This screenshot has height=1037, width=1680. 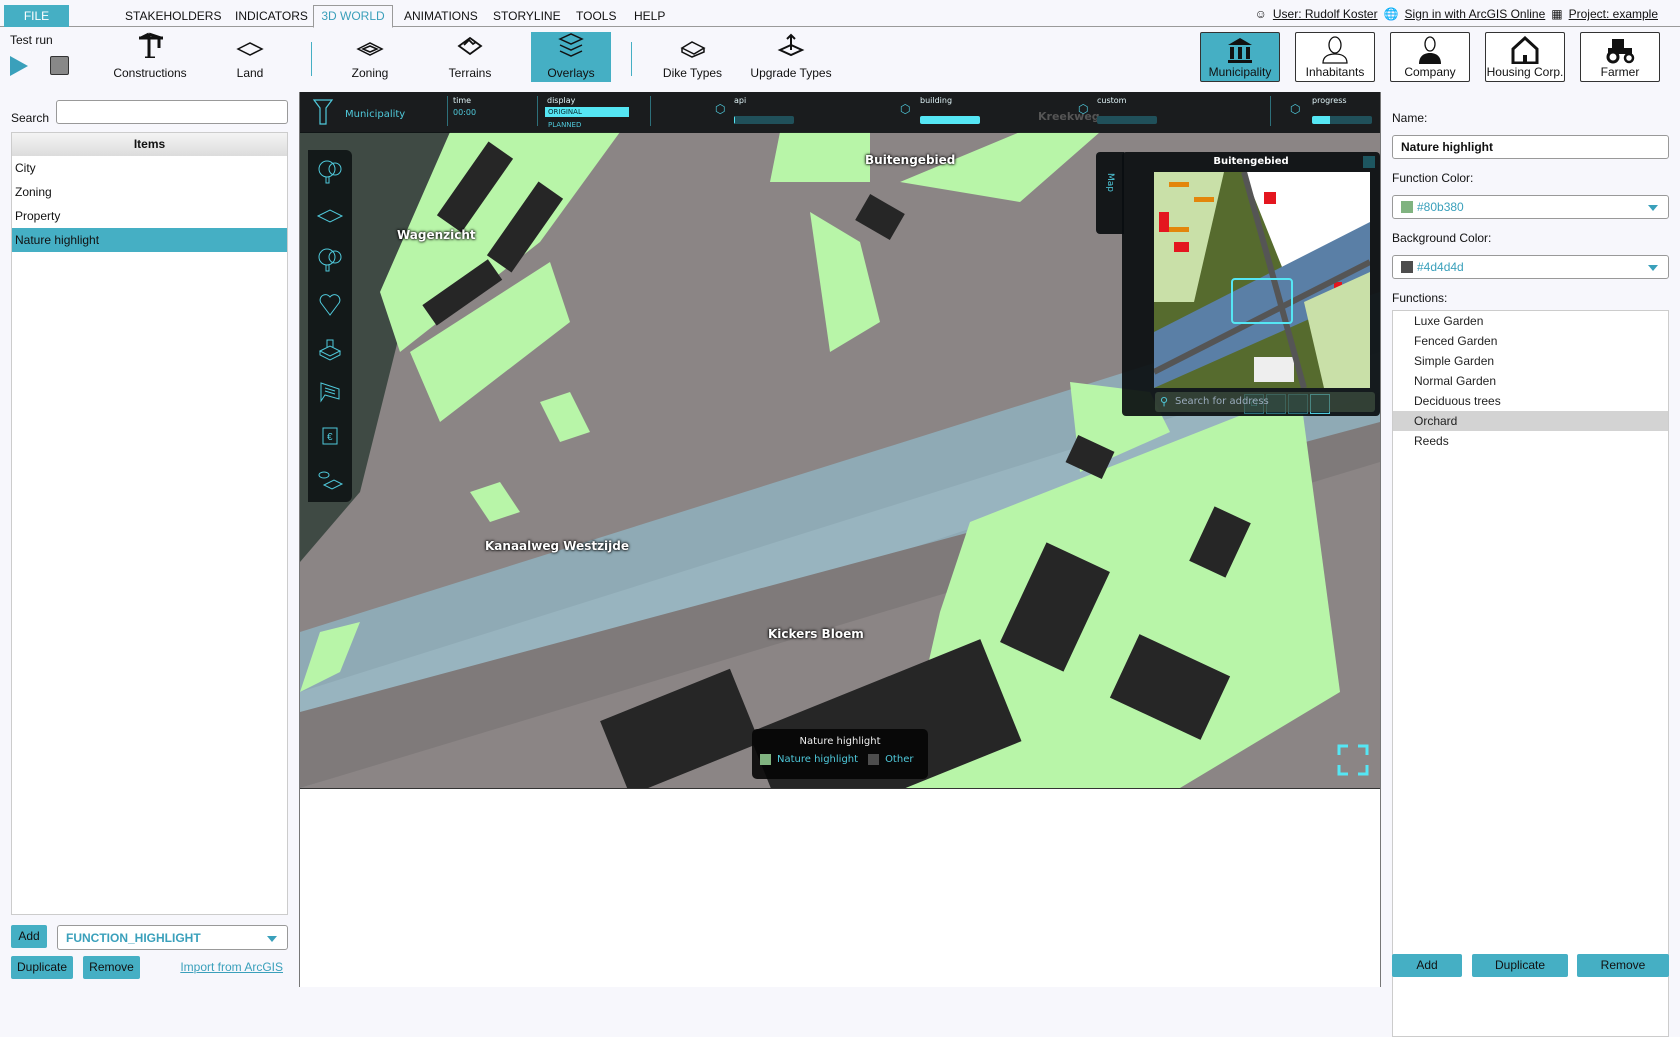 I want to click on api-icon: ⬡, so click(x=720, y=109).